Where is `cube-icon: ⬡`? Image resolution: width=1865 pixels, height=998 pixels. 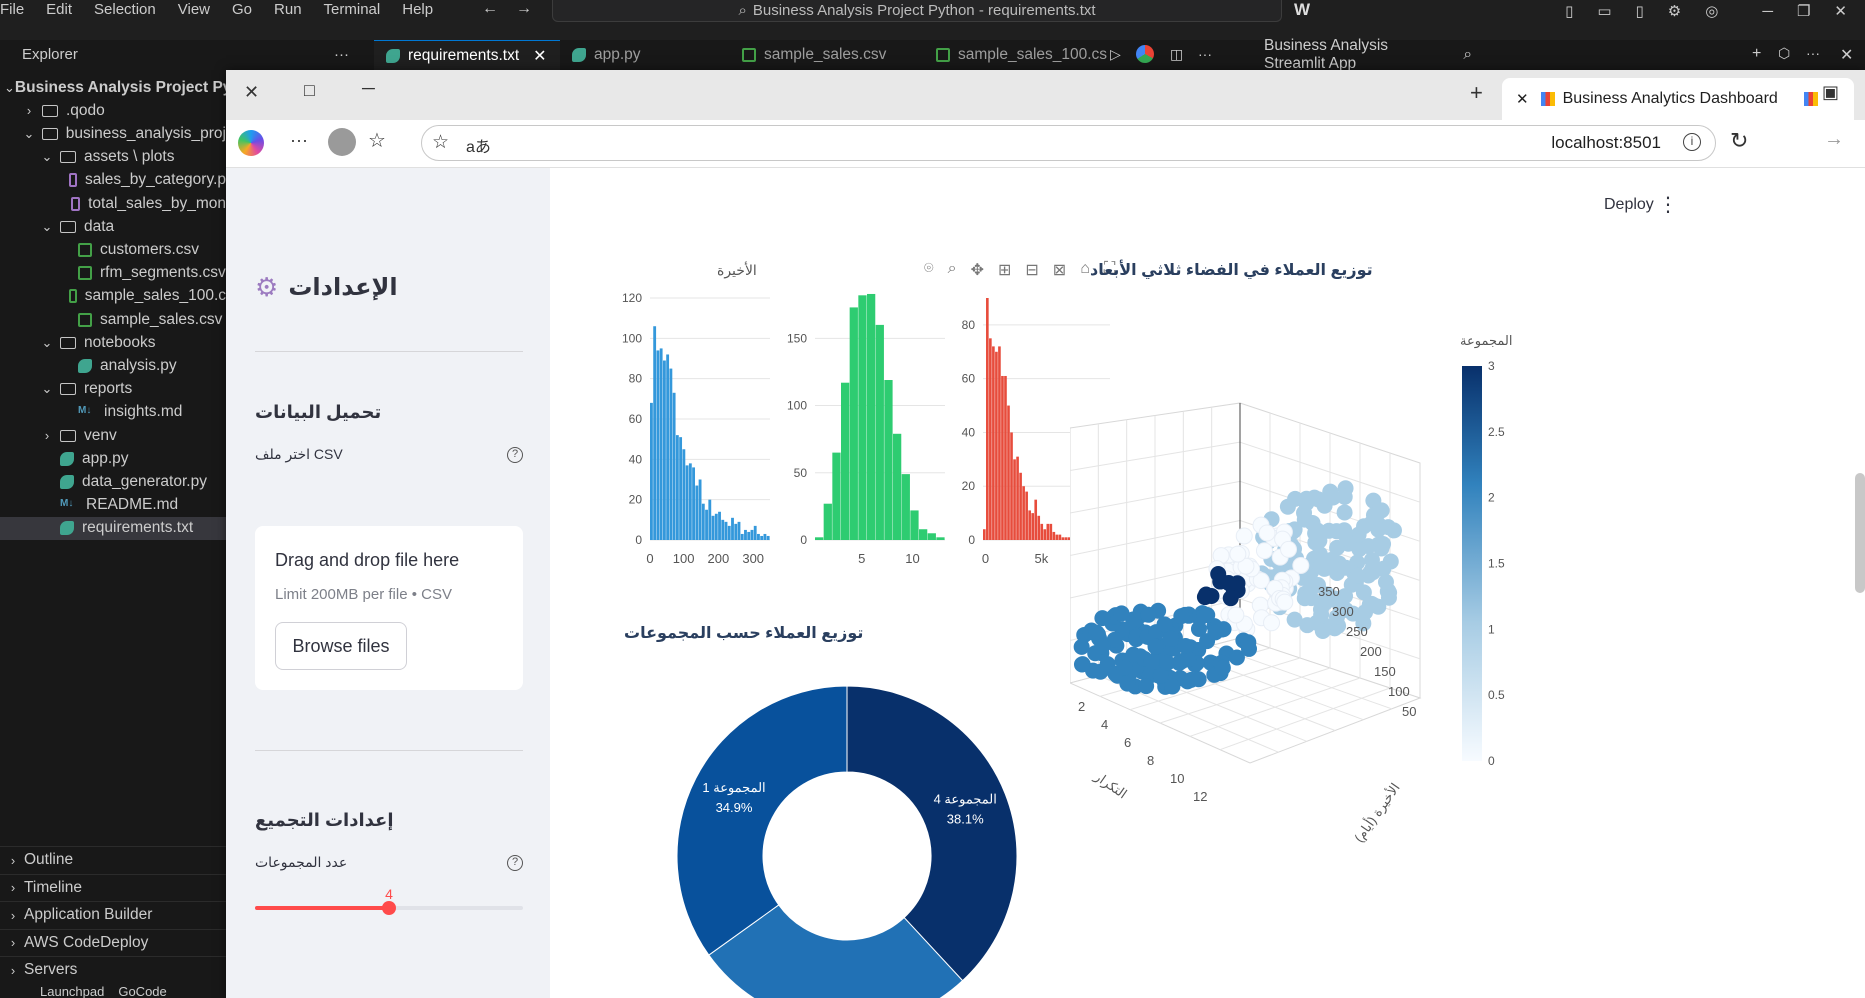
cube-icon: ⬡ is located at coordinates (1784, 53).